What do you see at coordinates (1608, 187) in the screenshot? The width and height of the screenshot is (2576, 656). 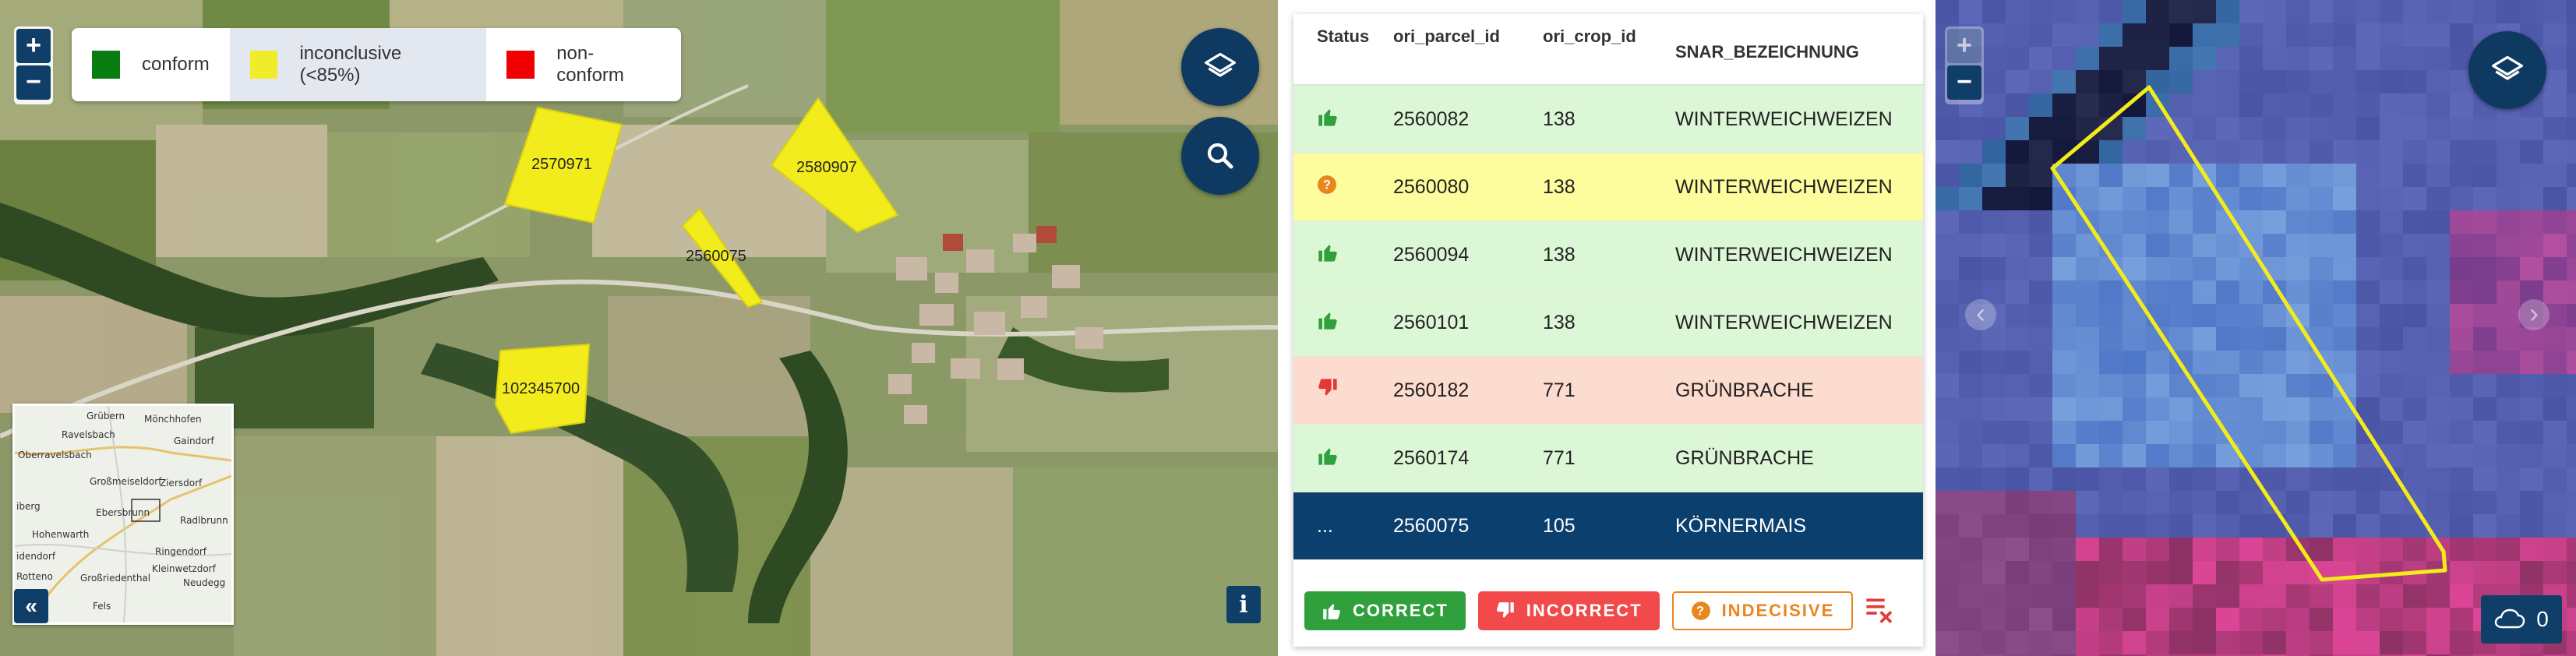 I see `table-row: ? 2560080 138 WINTERWEICHWEIZEN` at bounding box center [1608, 187].